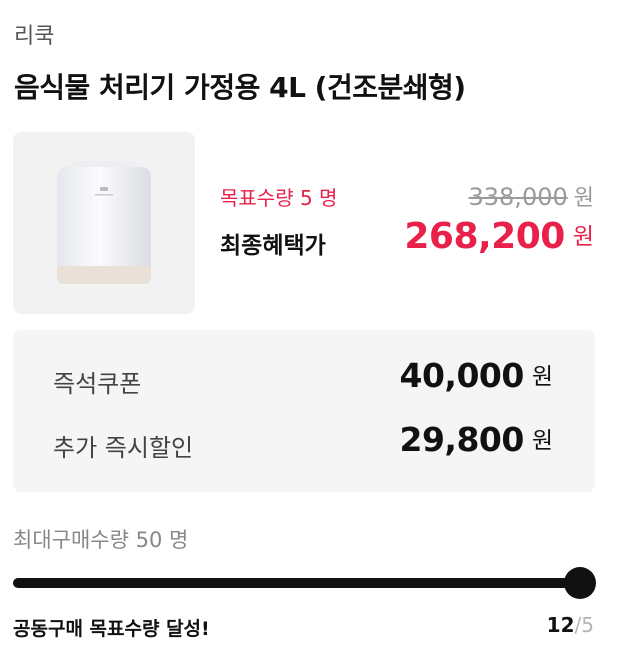 The width and height of the screenshot is (621, 645). I want to click on extra-discount-value: 29,800, so click(461, 439).